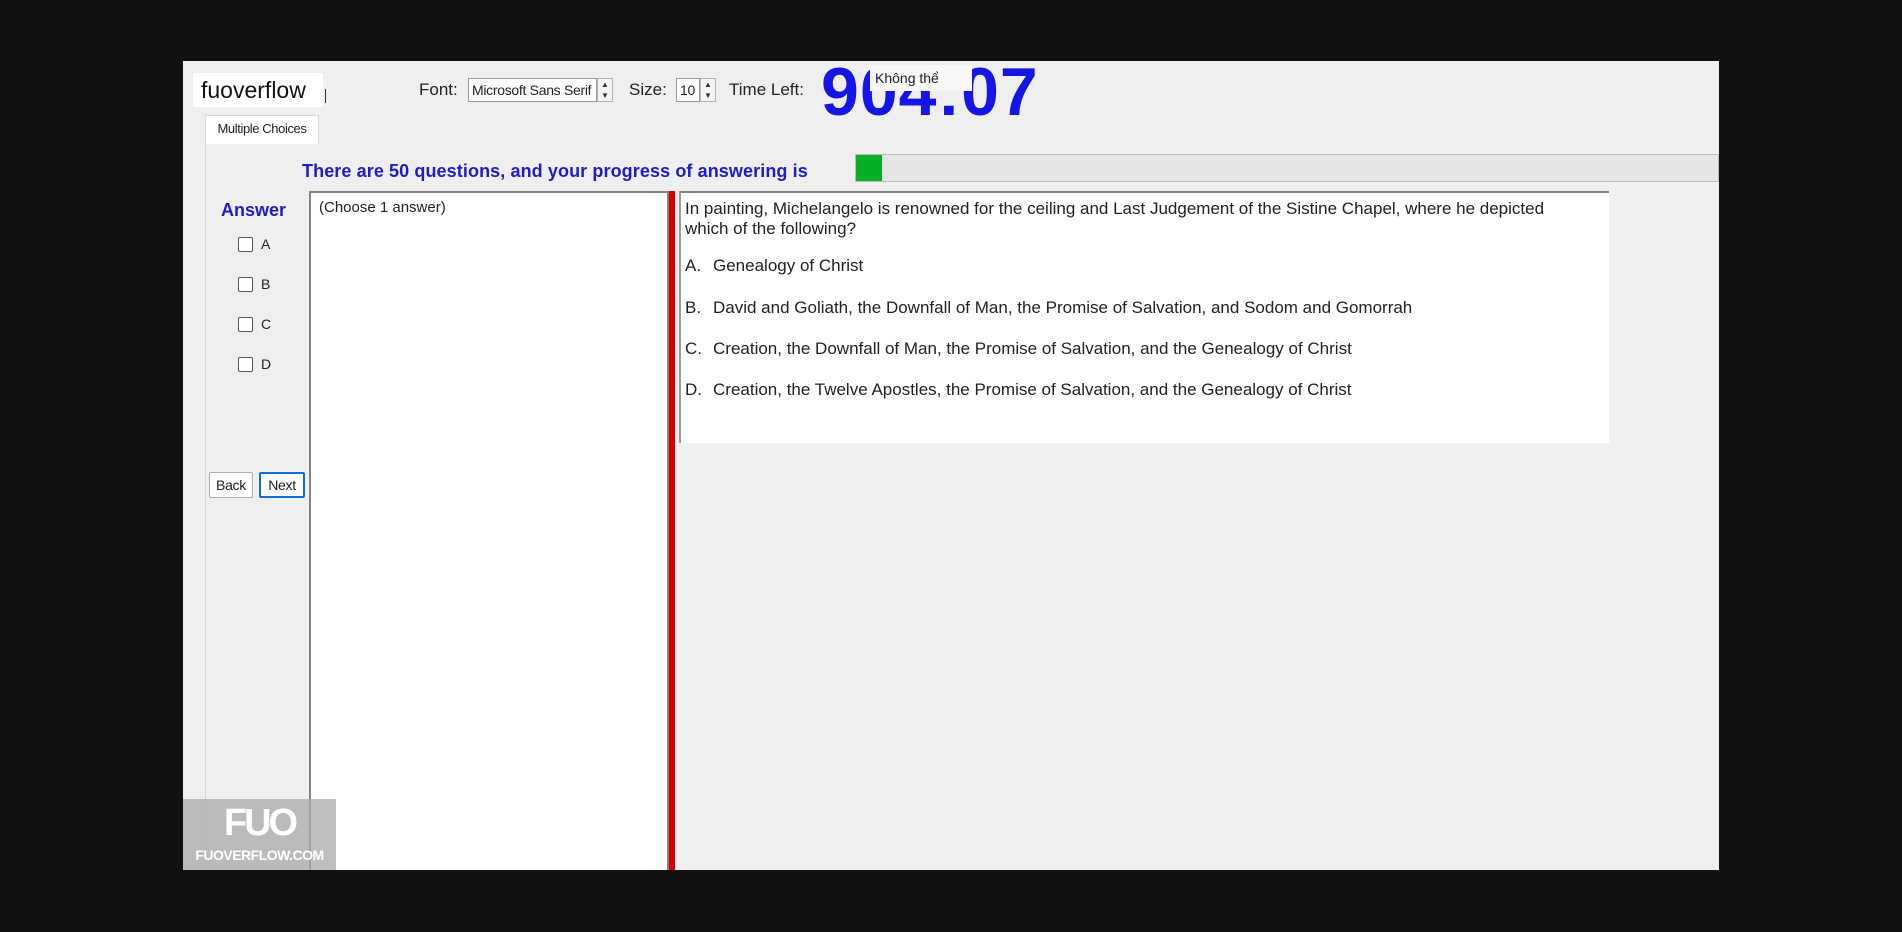 The image size is (1902, 932). I want to click on font-label: Font:, so click(438, 89).